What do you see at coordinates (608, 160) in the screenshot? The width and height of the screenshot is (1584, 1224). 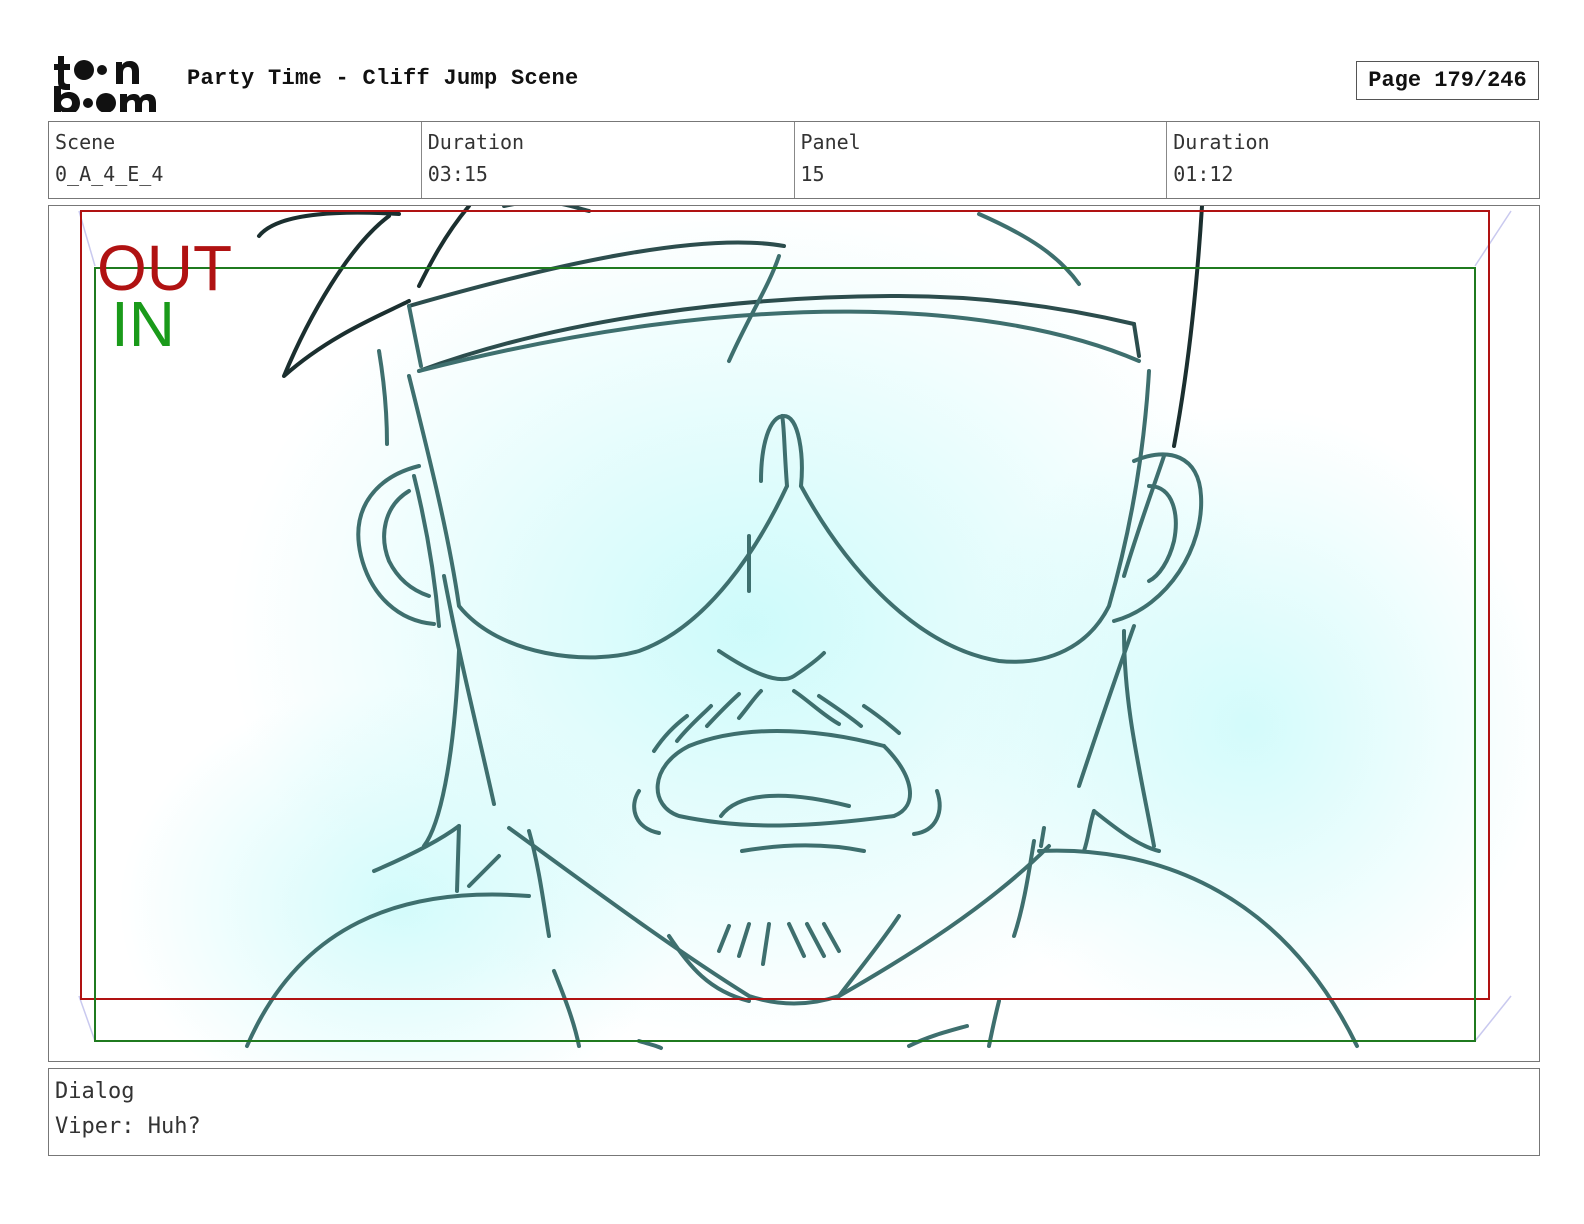 I see `scene-duration-cell: Duration 03:15` at bounding box center [608, 160].